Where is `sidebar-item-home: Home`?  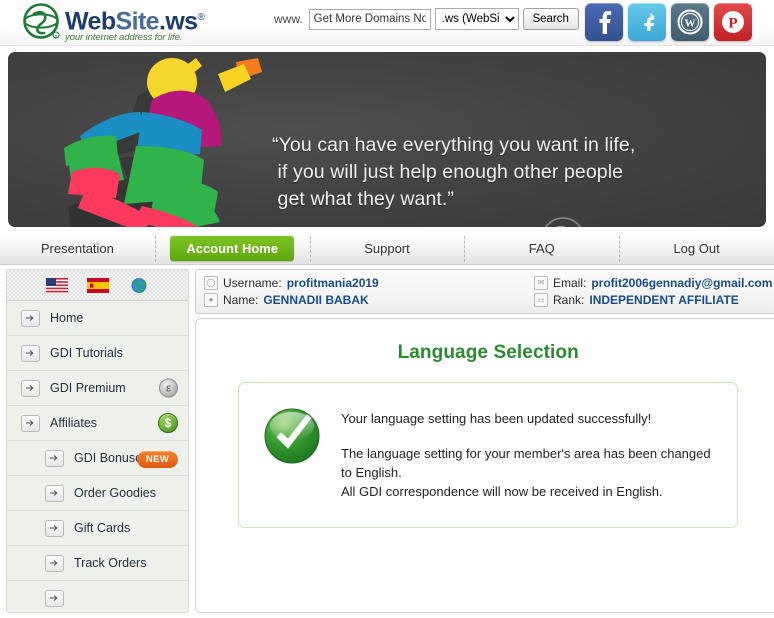
sidebar-item-home: Home is located at coordinates (97, 318).